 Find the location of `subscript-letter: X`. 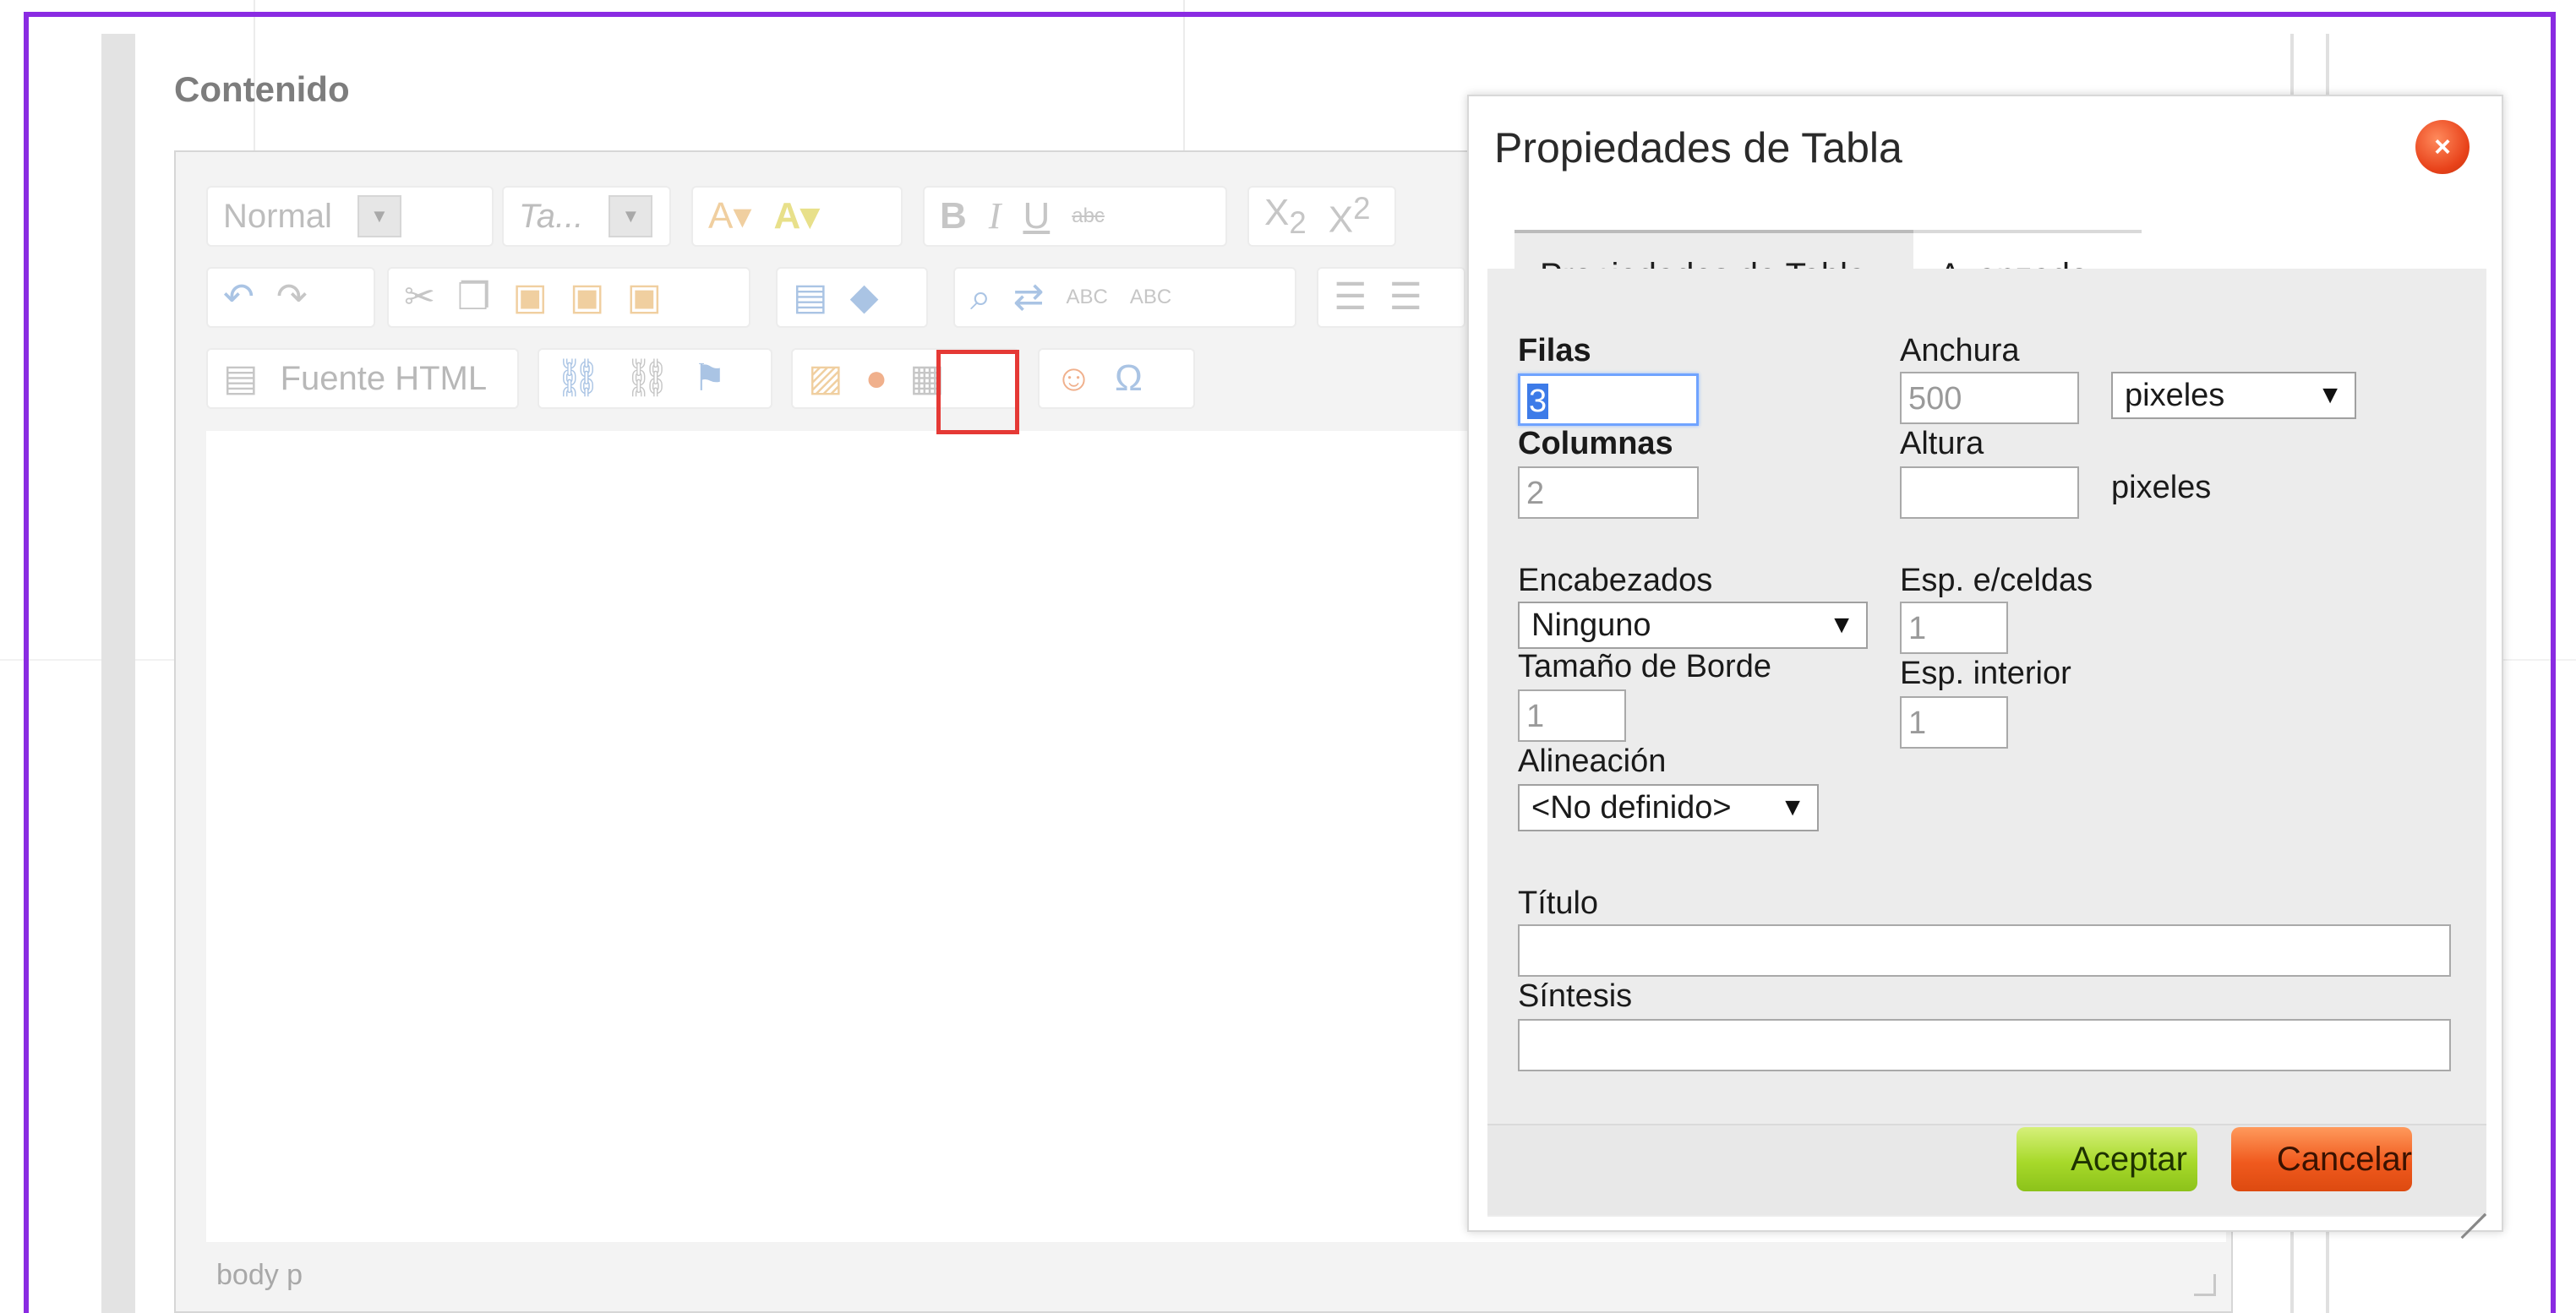

subscript-letter: X is located at coordinates (1277, 212).